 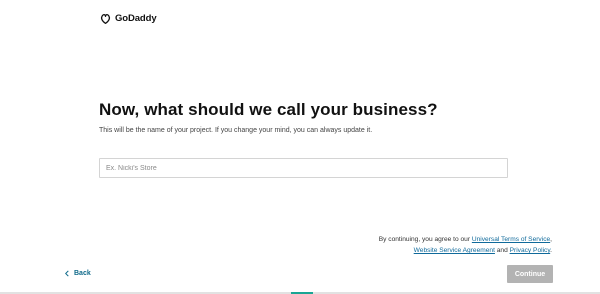 I want to click on terms-period: ., so click(x=551, y=250).